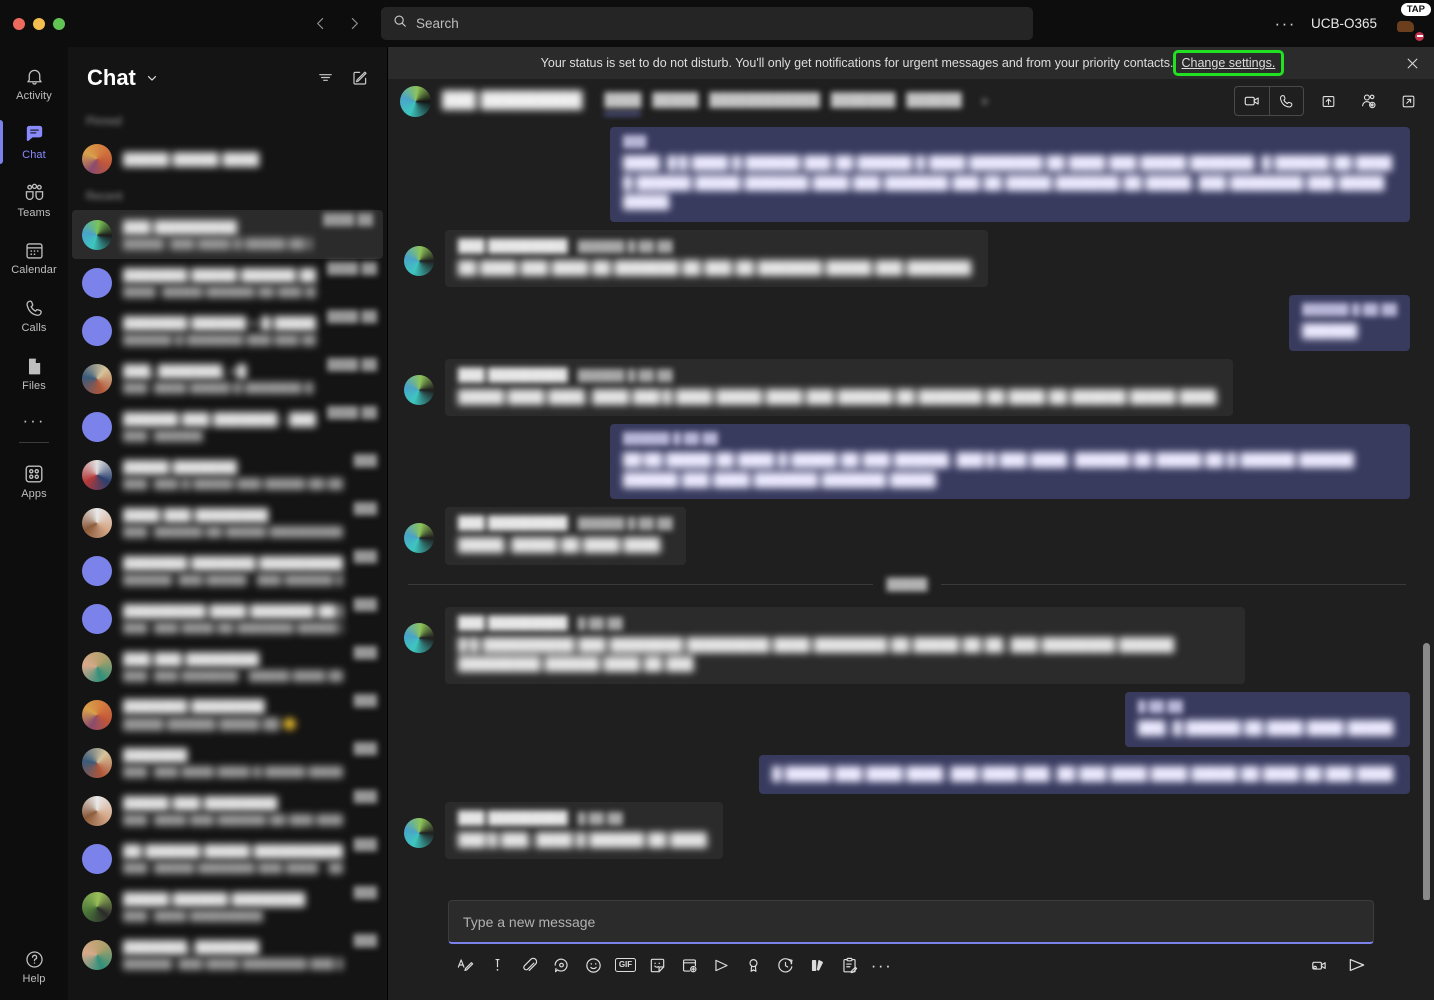  I want to click on gif-label: GIF, so click(625, 965).